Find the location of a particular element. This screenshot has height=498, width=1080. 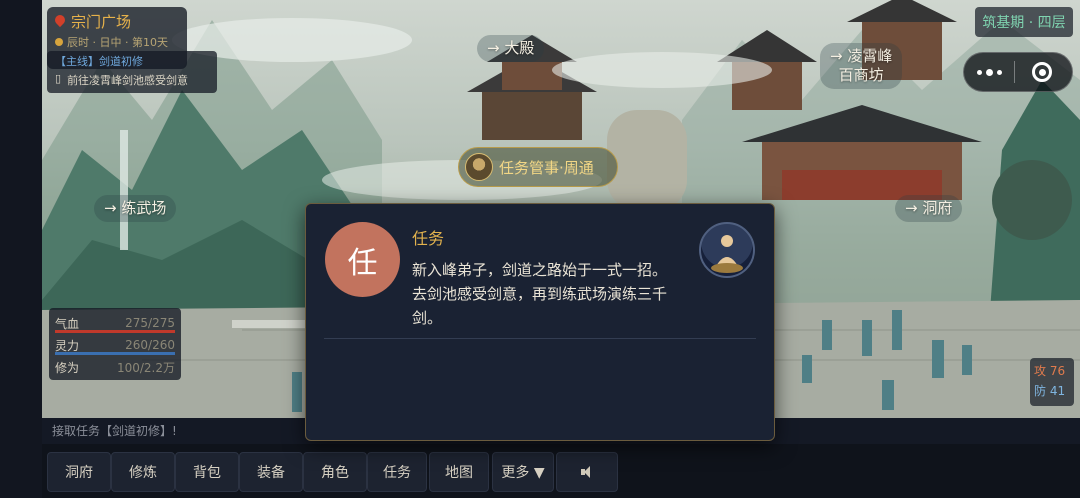

nav-lingxiao-peak-line1: → 凌霄峰 is located at coordinates (861, 56).